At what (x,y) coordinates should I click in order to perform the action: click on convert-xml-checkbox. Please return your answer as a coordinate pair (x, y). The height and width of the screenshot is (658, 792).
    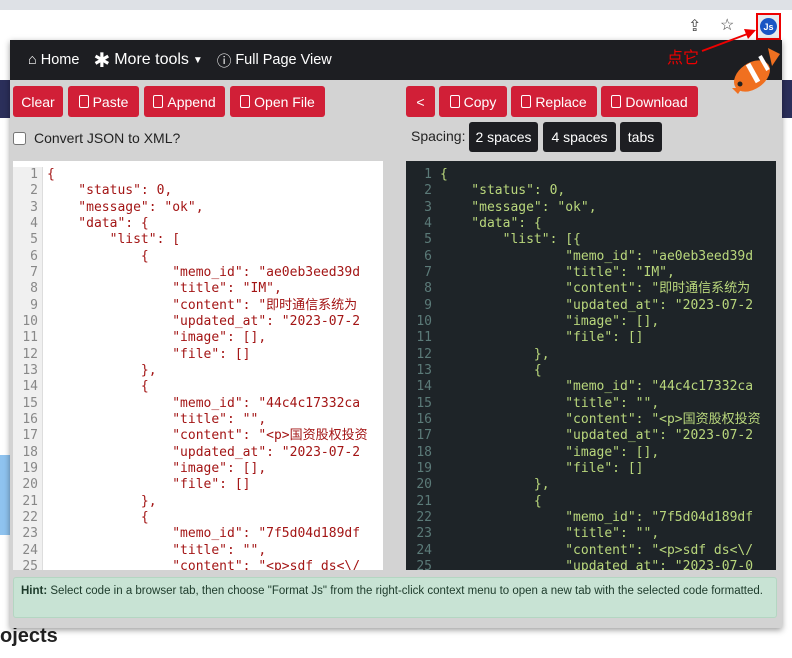
    Looking at the image, I should click on (19, 138).